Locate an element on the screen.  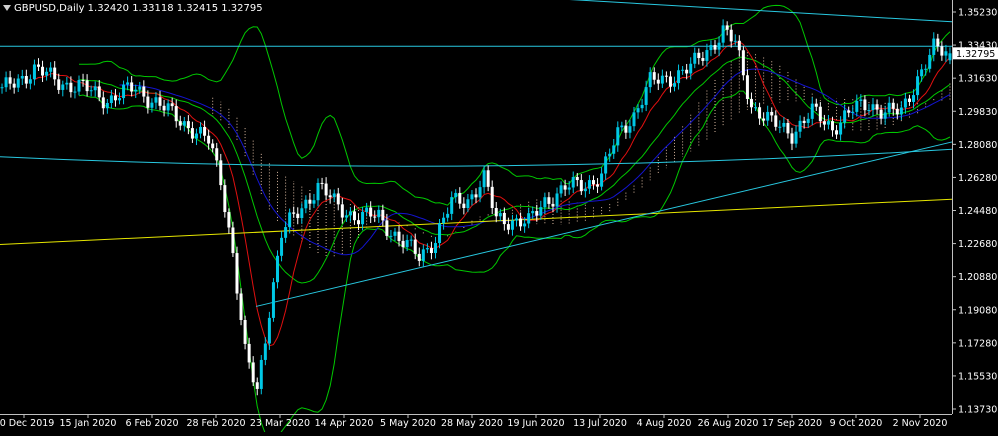
yellow-horizontal-line is located at coordinates (476, 222).